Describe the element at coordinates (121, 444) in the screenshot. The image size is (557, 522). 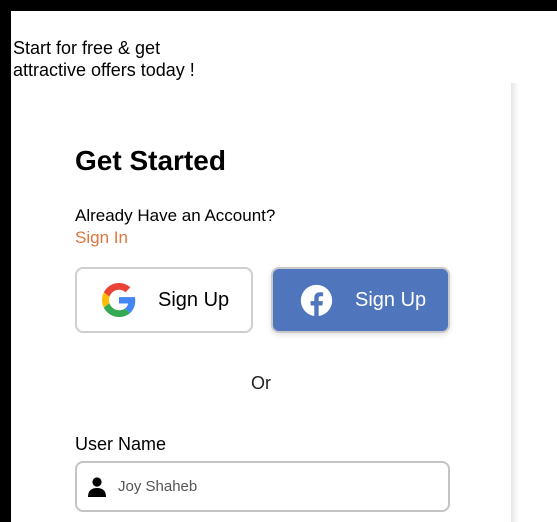
I see `username-label: User Name` at that location.